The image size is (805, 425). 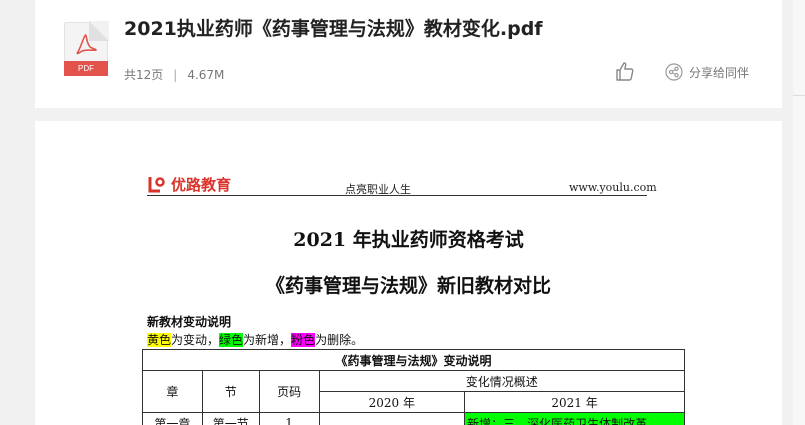 What do you see at coordinates (339, 340) in the screenshot?
I see `legend-pink-text: 为删除。` at bounding box center [339, 340].